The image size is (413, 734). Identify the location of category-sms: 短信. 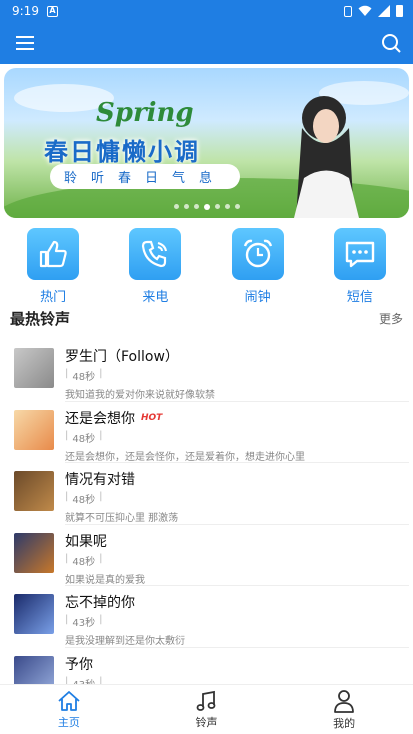
(360, 267).